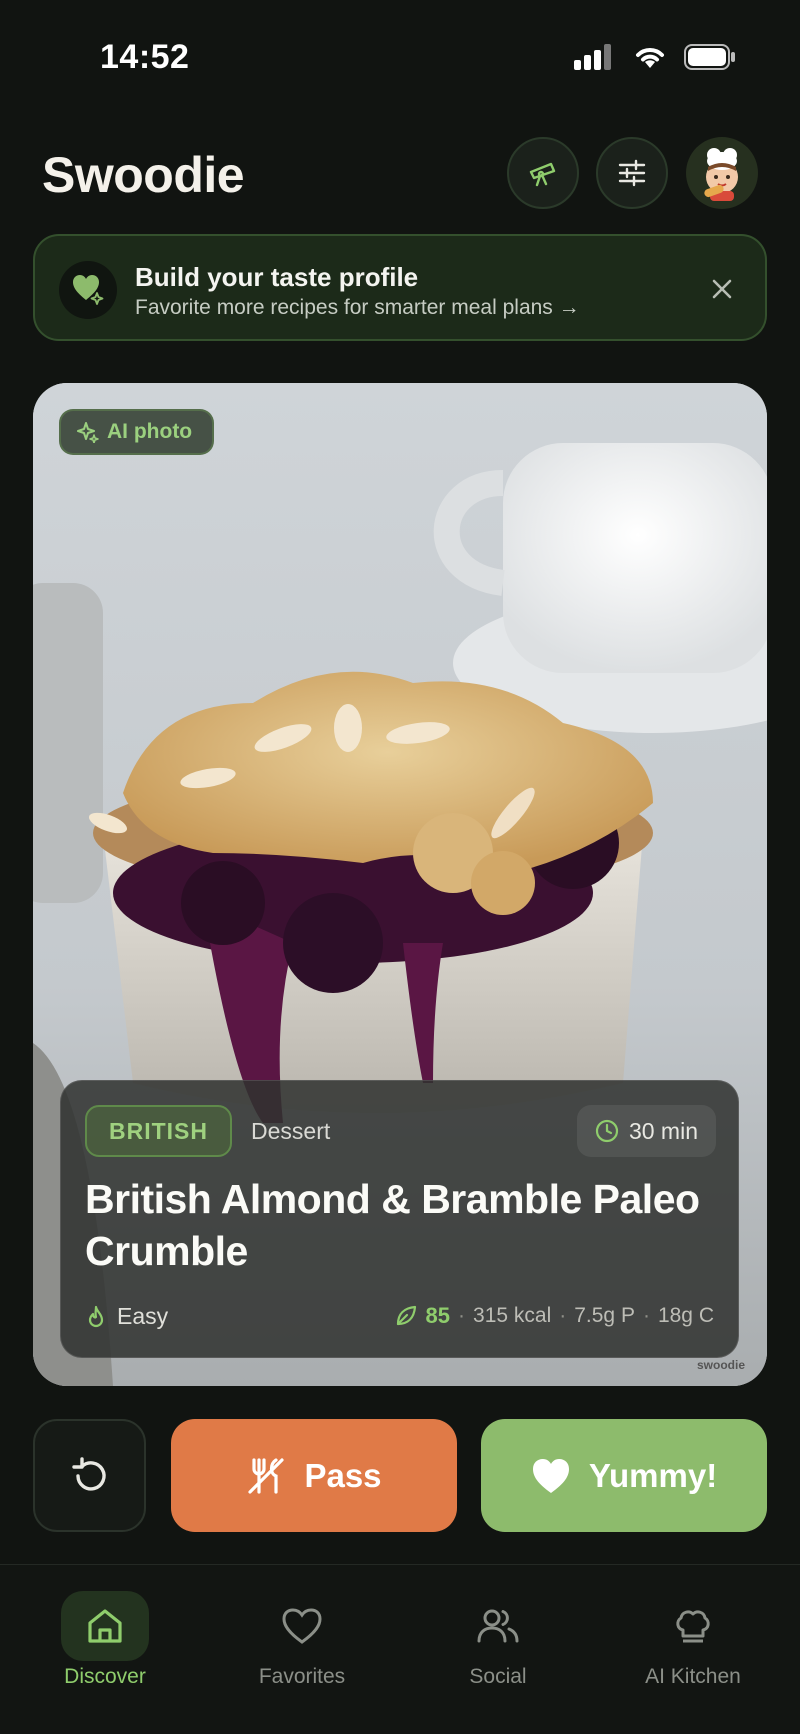 The width and height of the screenshot is (800, 1734). Describe the element at coordinates (498, 1676) in the screenshot. I see `nav-label-social: Social` at that location.